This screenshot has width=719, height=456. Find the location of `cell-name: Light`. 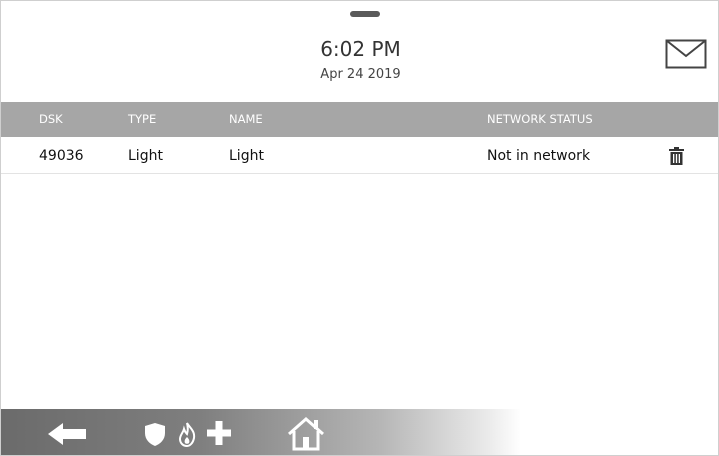

cell-name: Light is located at coordinates (246, 156).